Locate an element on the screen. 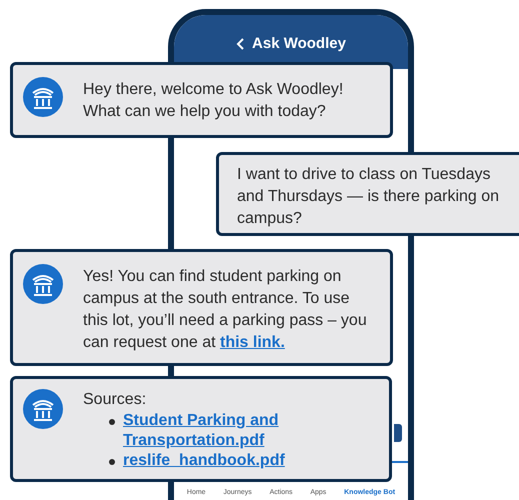  message-text: I want to drive to class on Tuesdays and Thursdays — is there parking on campus? is located at coordinates (368, 197).